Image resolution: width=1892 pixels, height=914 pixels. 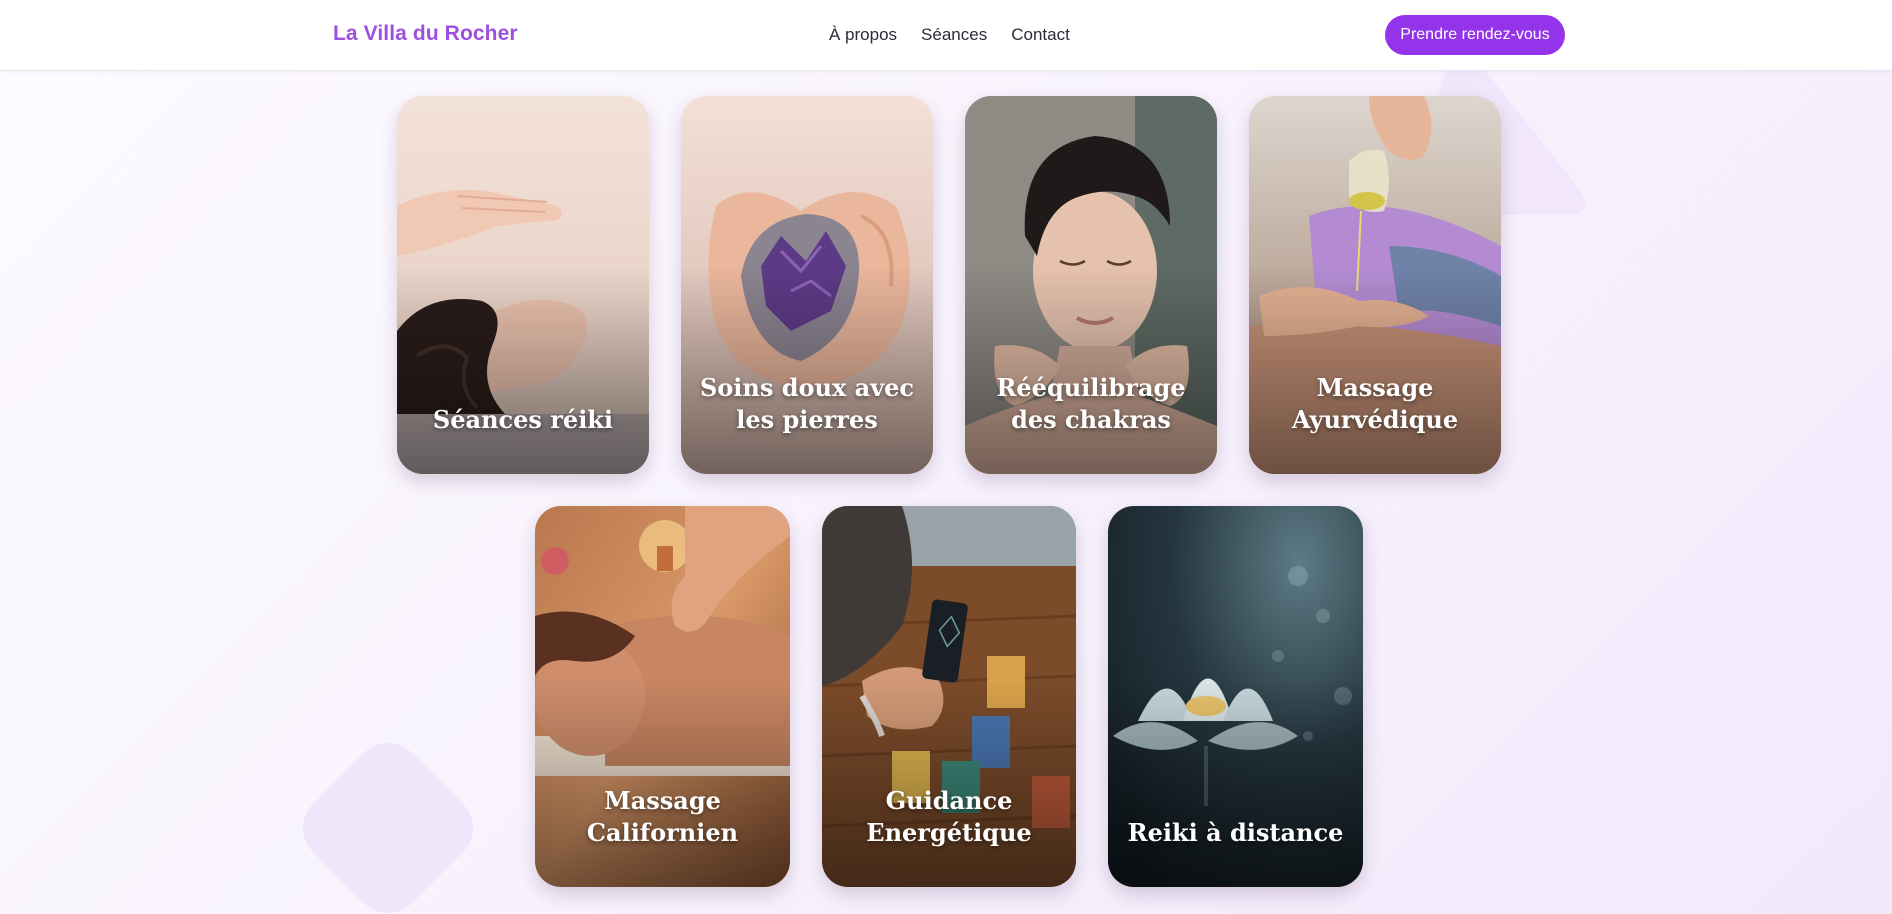 I want to click on service-card-guidance: Guidance Energétique, so click(x=949, y=696).